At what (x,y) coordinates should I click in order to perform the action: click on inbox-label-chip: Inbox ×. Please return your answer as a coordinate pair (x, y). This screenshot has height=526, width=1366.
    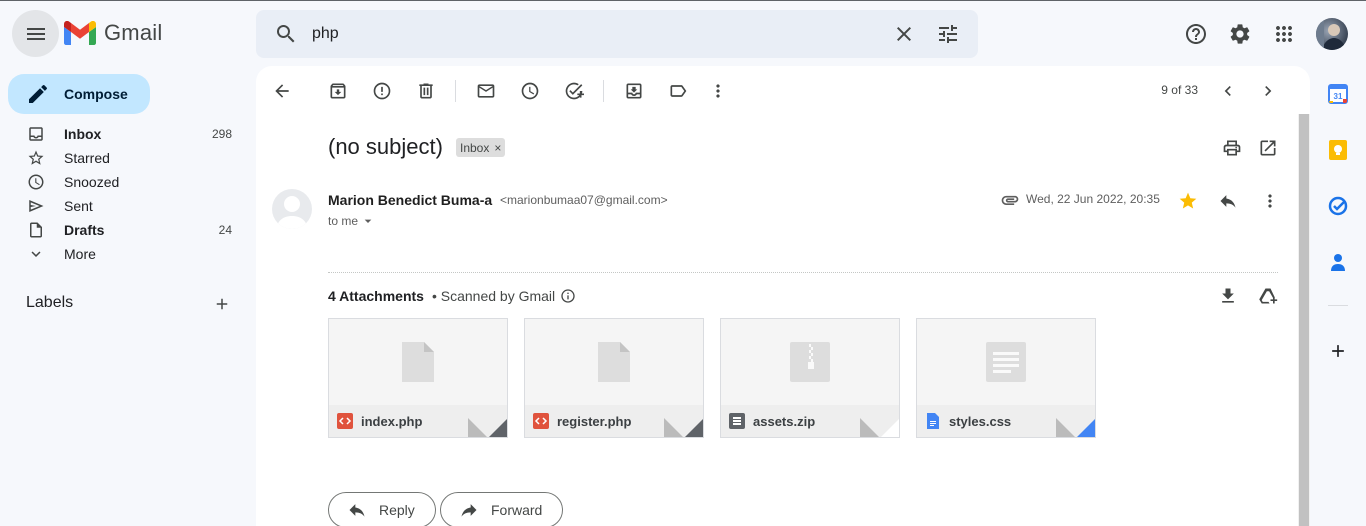
    Looking at the image, I should click on (481, 147).